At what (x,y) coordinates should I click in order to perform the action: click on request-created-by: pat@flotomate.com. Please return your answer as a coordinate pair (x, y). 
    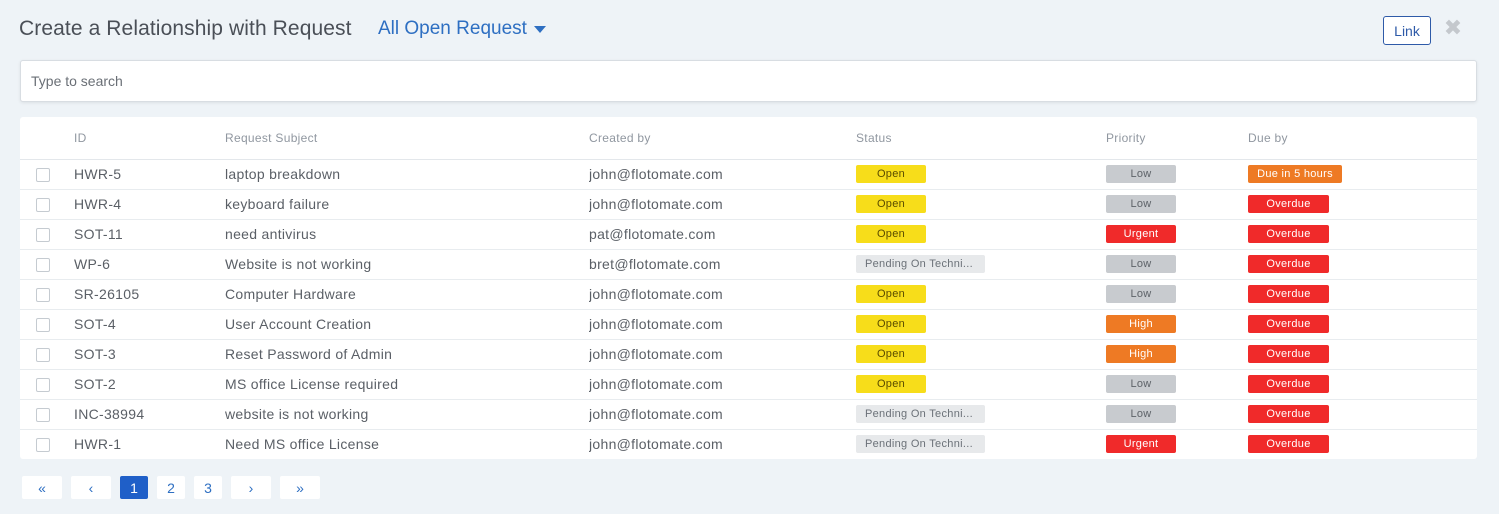
    Looking at the image, I should click on (722, 234).